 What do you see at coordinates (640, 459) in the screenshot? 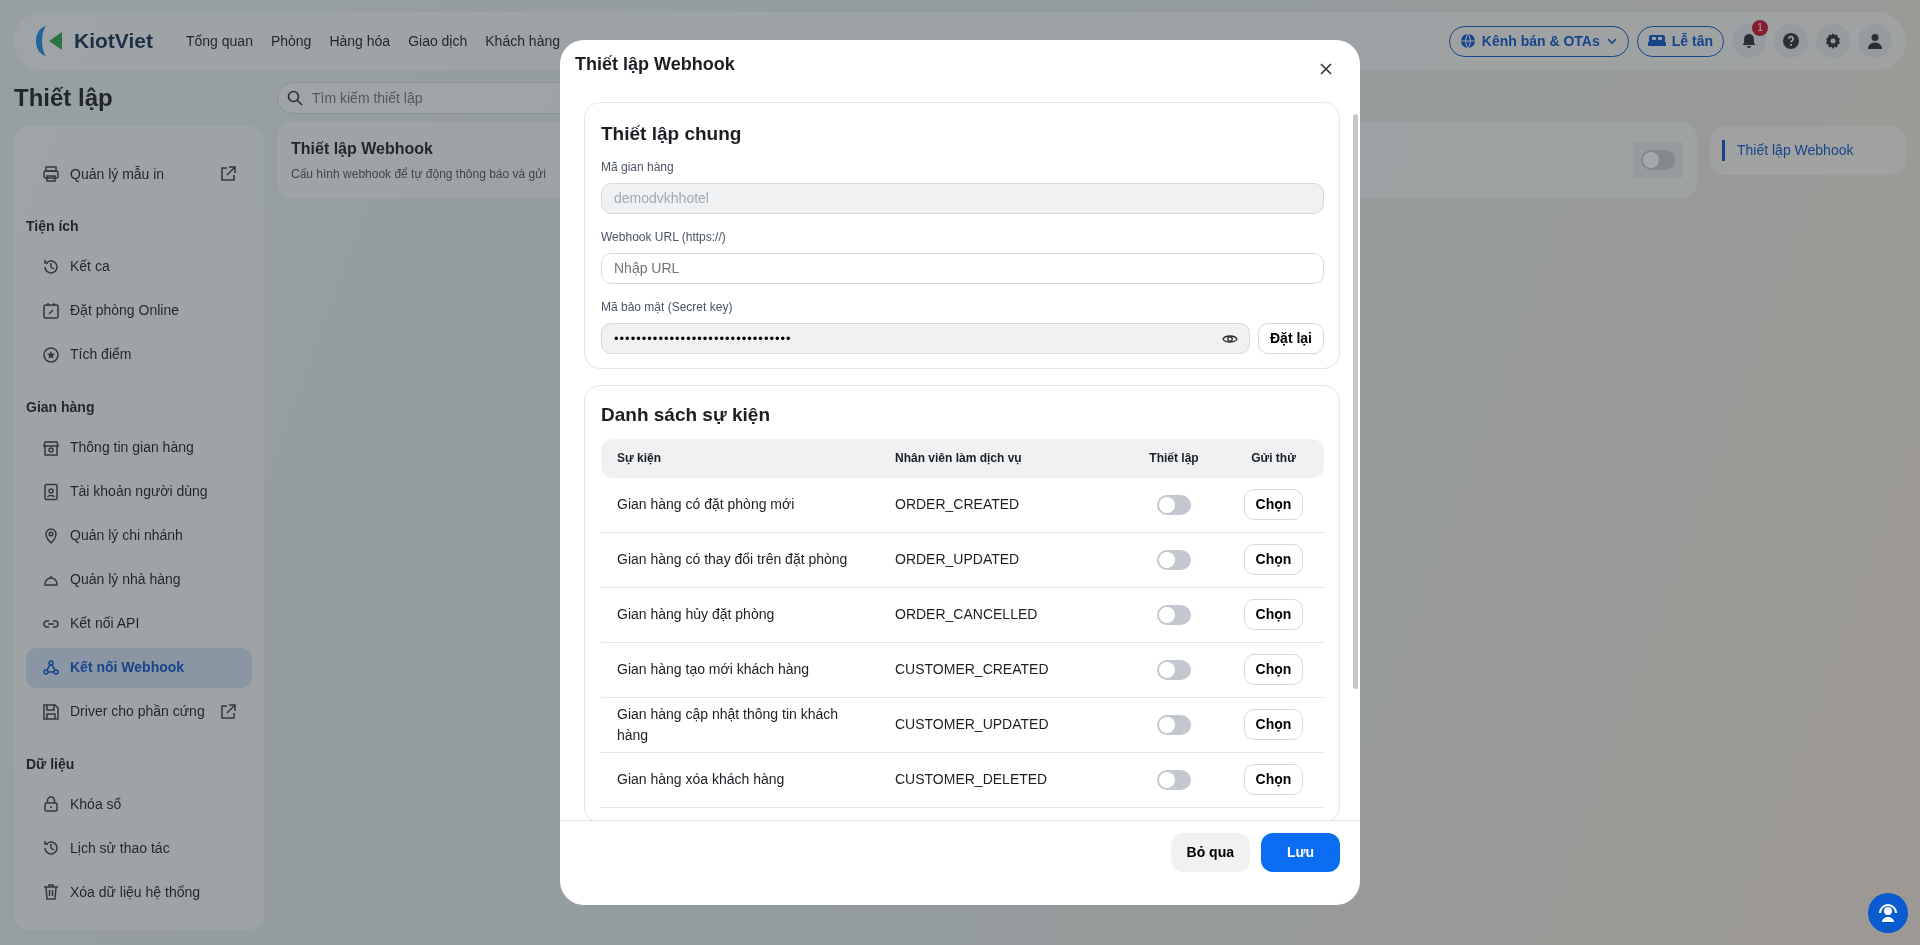
I see `column-header: Sự kiện` at bounding box center [640, 459].